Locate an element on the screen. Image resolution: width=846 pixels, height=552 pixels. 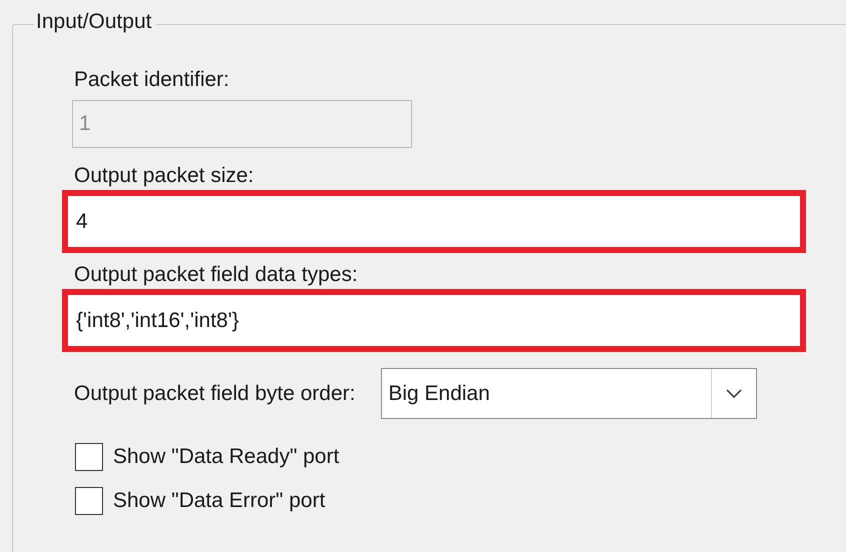
input-field: {'int8','int16','int8'} is located at coordinates (434, 320).